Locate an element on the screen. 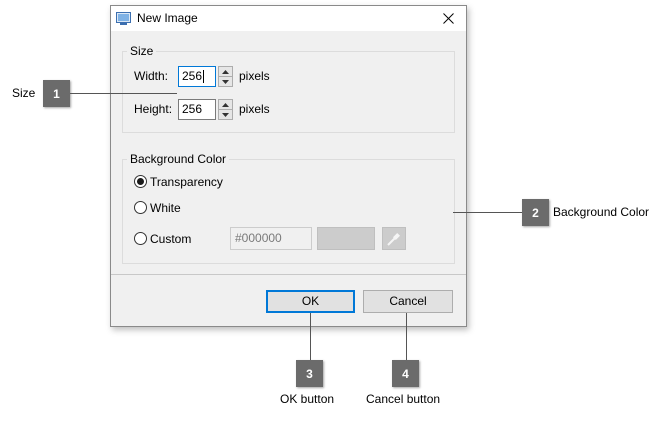 The width and height of the screenshot is (672, 423). height-unit-label: pixels is located at coordinates (254, 109).